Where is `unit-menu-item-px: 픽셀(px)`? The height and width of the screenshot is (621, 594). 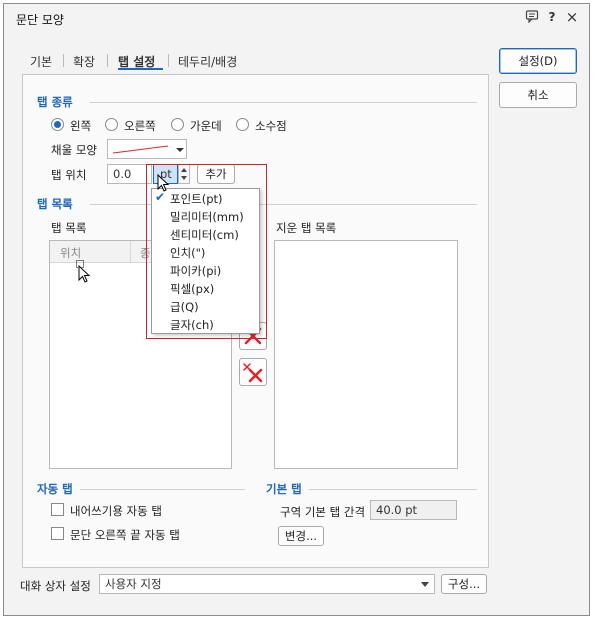 unit-menu-item-px: 픽셀(px) is located at coordinates (192, 289).